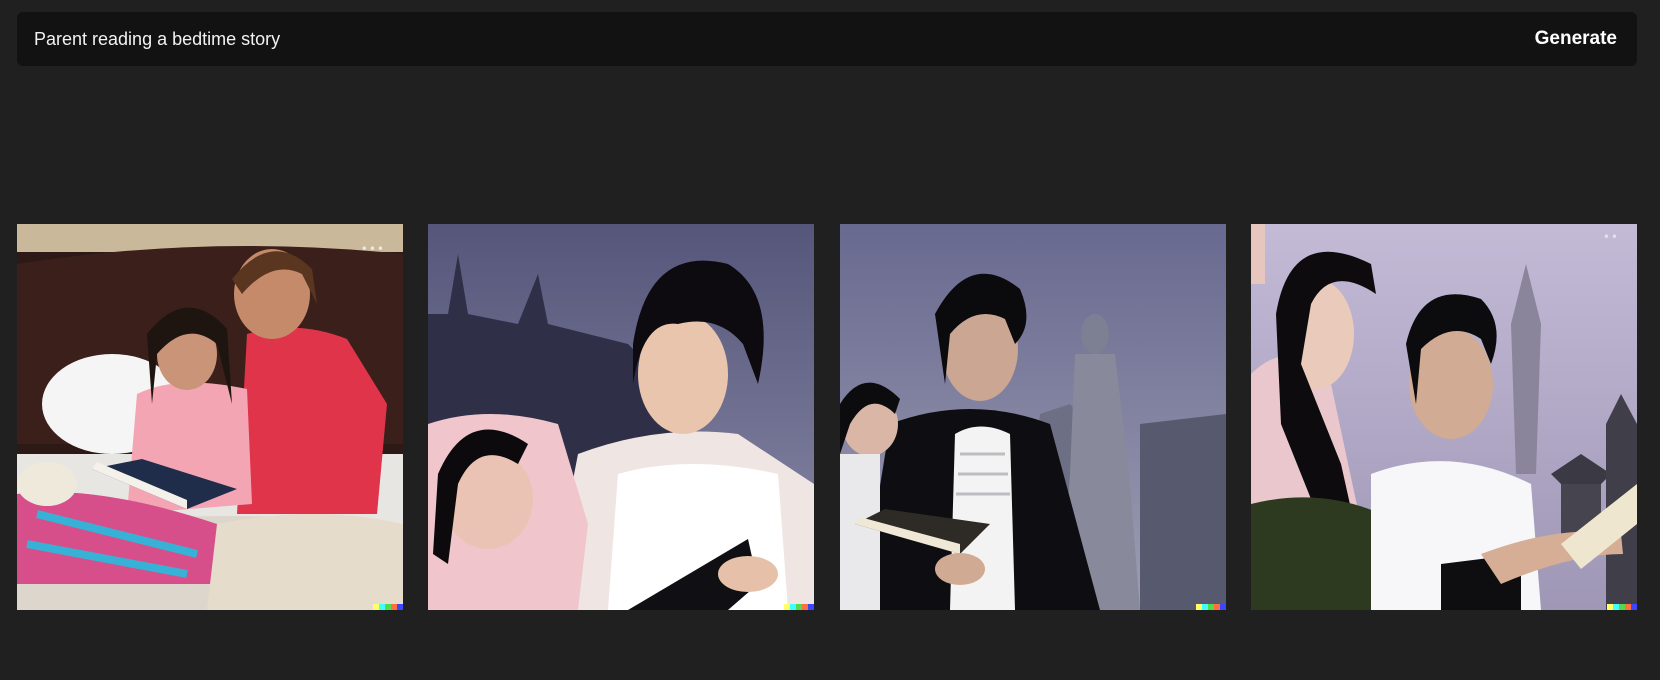 The image size is (1660, 680). I want to click on image-4-illustration, so click(1444, 417).